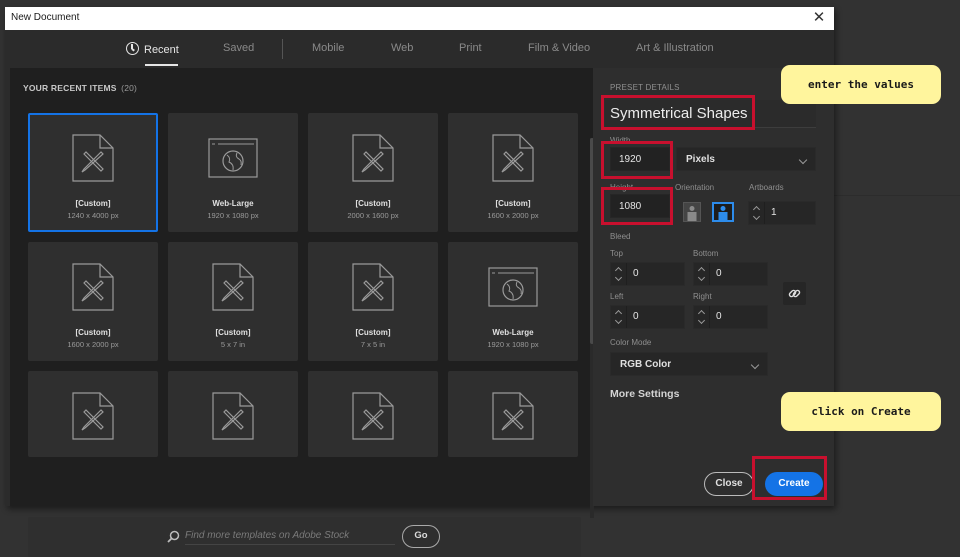 The width and height of the screenshot is (960, 557). What do you see at coordinates (328, 48) in the screenshot?
I see `tab-mobile: Mobile` at bounding box center [328, 48].